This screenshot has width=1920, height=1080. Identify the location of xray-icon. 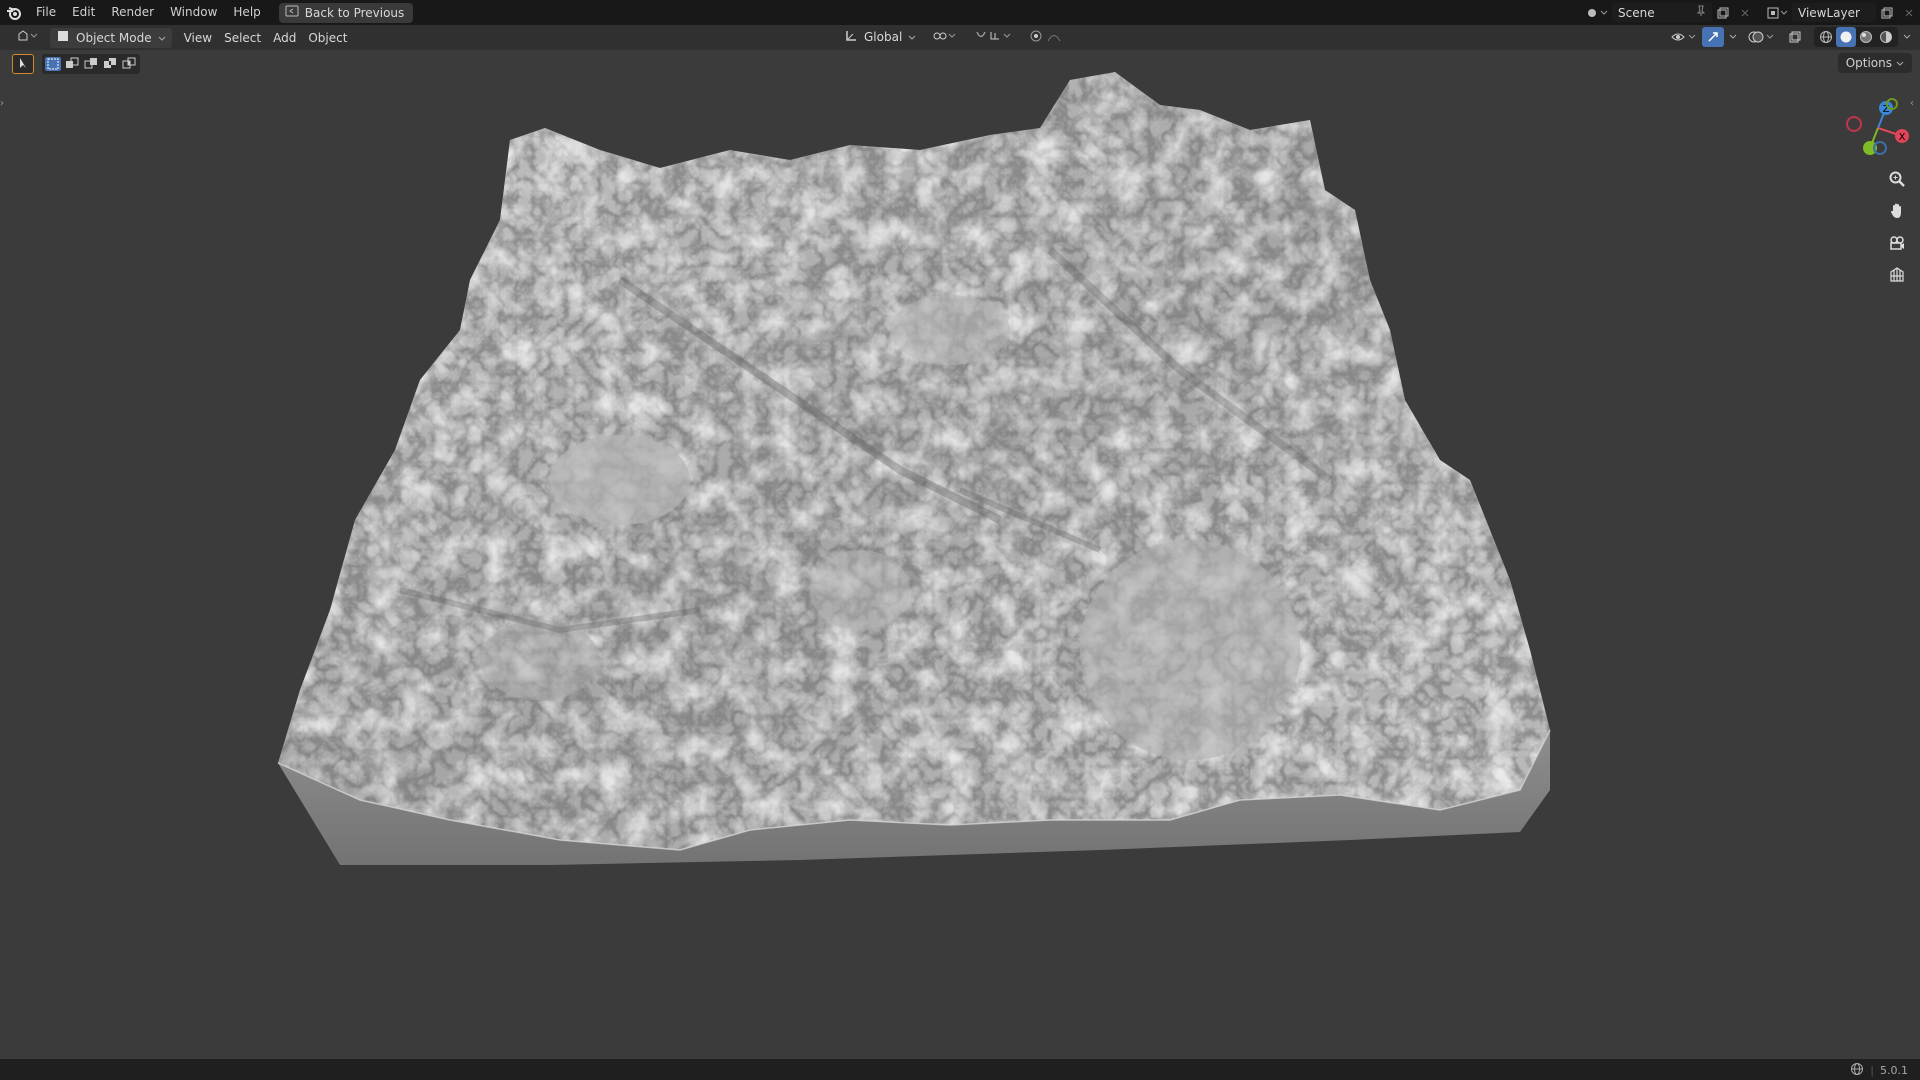
(1795, 37).